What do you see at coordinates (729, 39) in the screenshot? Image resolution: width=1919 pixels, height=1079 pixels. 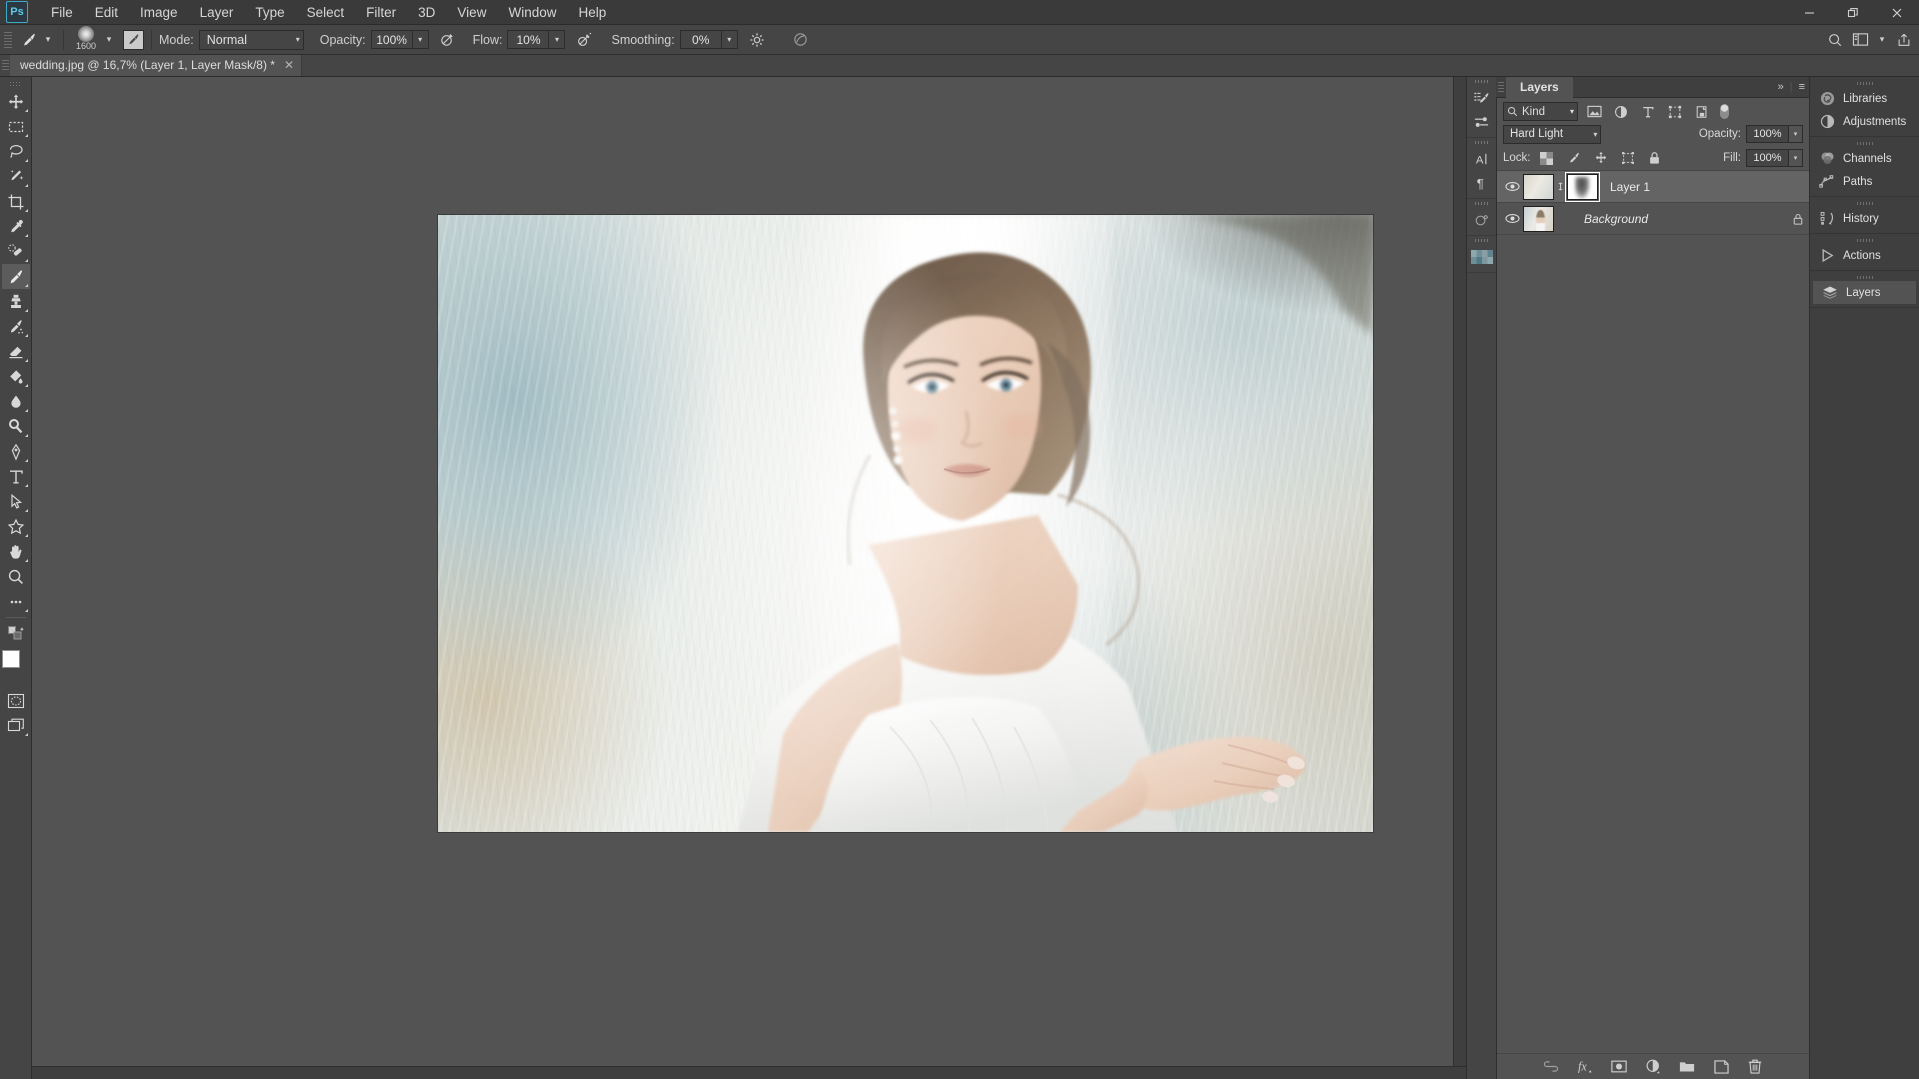 I see `smoothing-chevron-down-icon: ▾` at bounding box center [729, 39].